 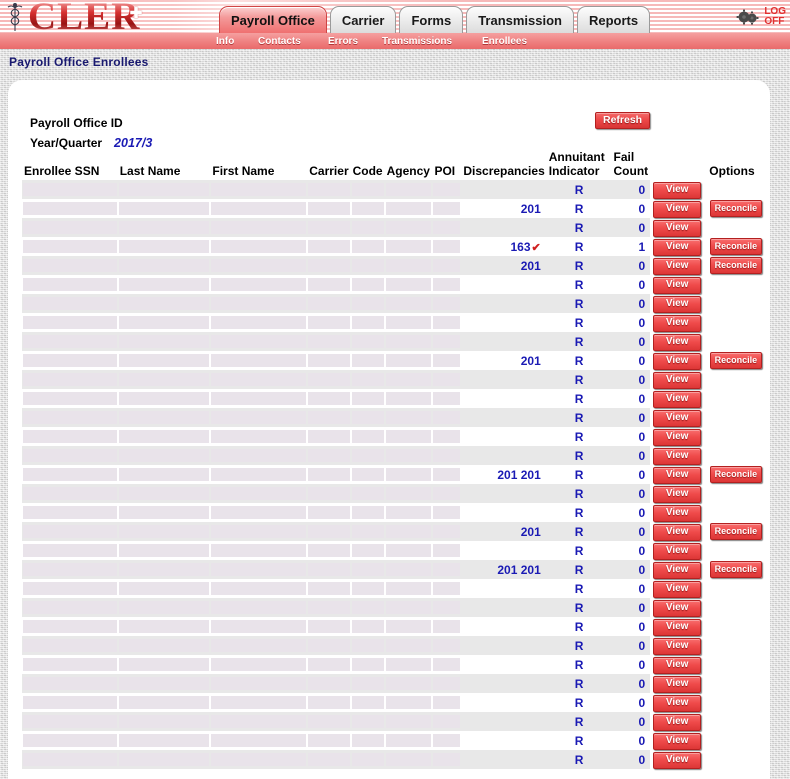 What do you see at coordinates (136, 13) in the screenshot?
I see `cross-icon: ✚` at bounding box center [136, 13].